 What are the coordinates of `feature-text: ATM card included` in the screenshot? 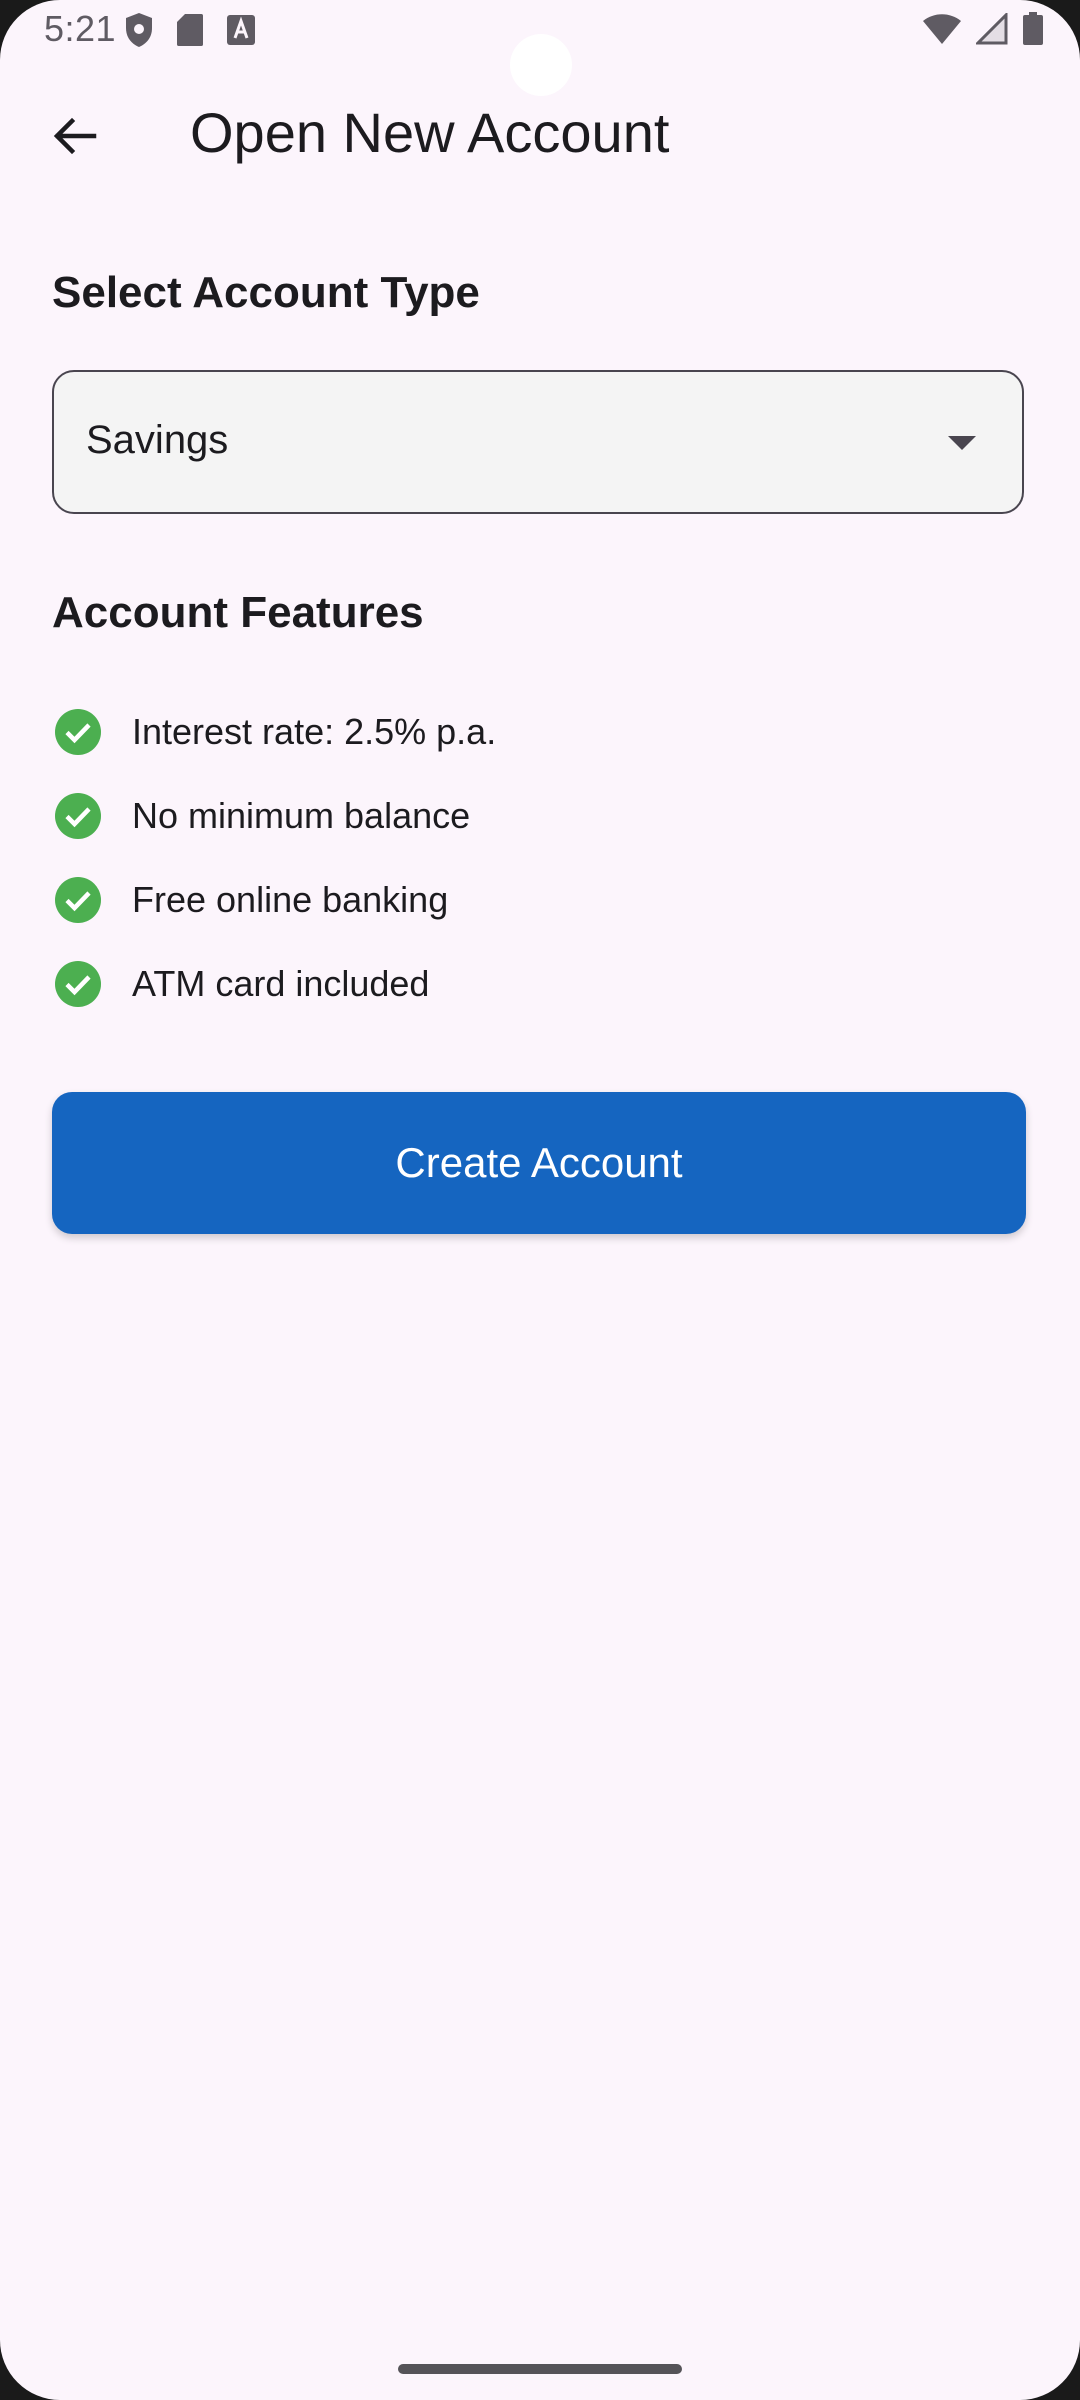 It's located at (281, 983).